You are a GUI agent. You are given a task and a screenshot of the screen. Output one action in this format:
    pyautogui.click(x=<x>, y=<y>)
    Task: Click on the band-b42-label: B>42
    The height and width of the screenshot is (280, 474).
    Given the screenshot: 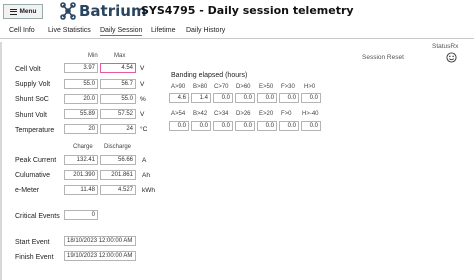 What is the action you would take?
    pyautogui.click(x=200, y=114)
    